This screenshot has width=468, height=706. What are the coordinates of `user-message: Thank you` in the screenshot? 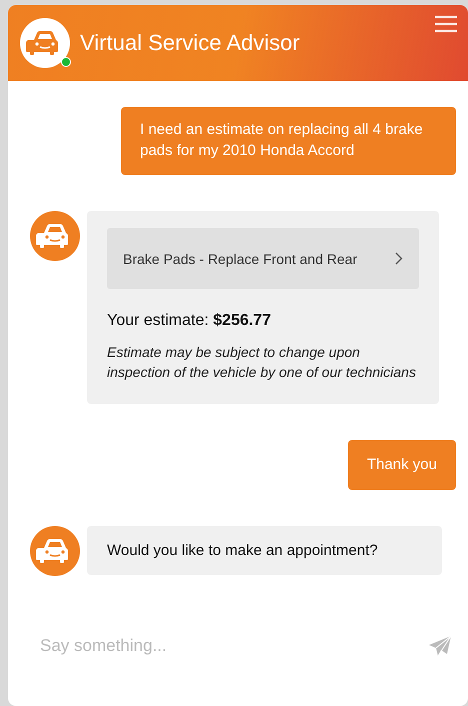 It's located at (402, 465).